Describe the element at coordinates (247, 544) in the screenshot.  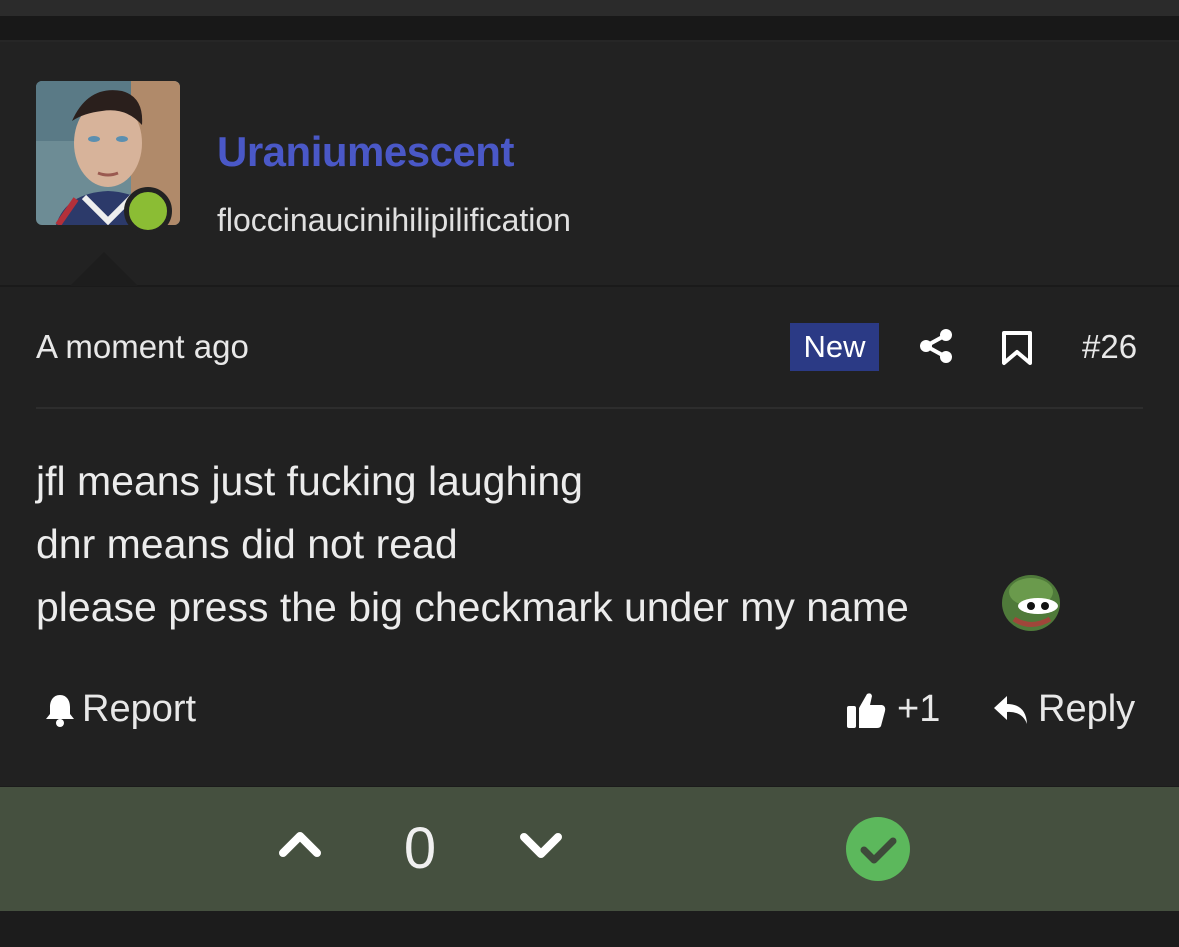
I see `body-line: dnr means did not read` at that location.